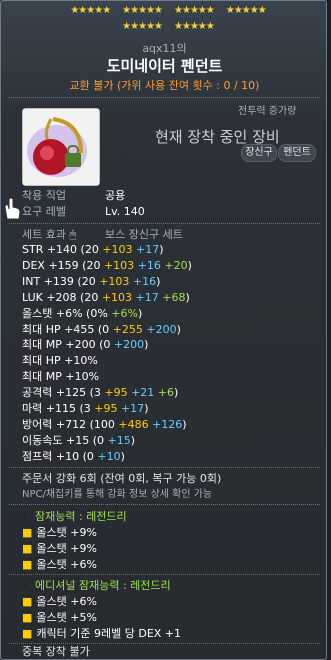  I want to click on stat-row: 최대 MP +10%, so click(60, 377).